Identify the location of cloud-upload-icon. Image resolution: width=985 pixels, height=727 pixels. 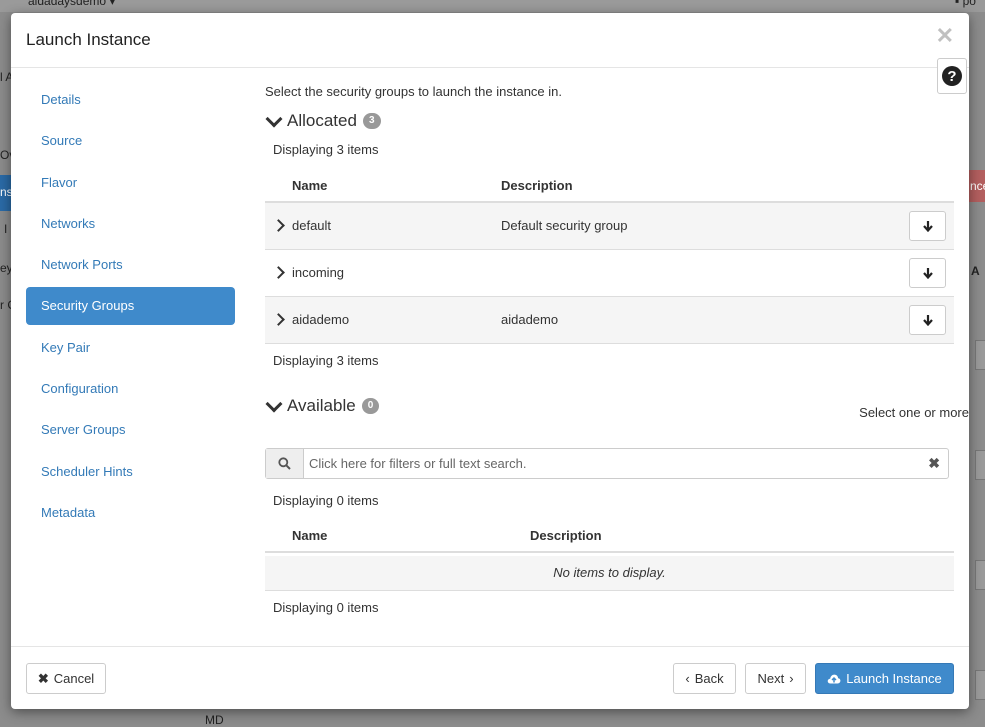
(834, 678).